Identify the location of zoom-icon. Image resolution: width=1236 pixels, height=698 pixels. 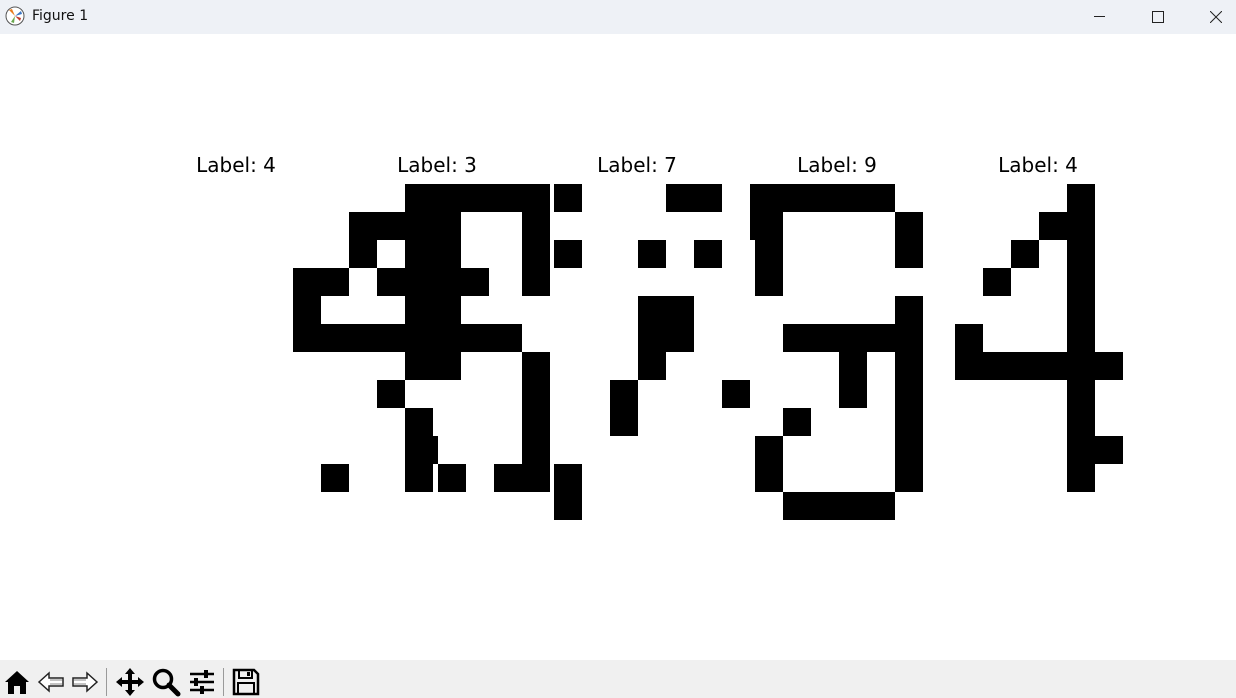
(166, 682).